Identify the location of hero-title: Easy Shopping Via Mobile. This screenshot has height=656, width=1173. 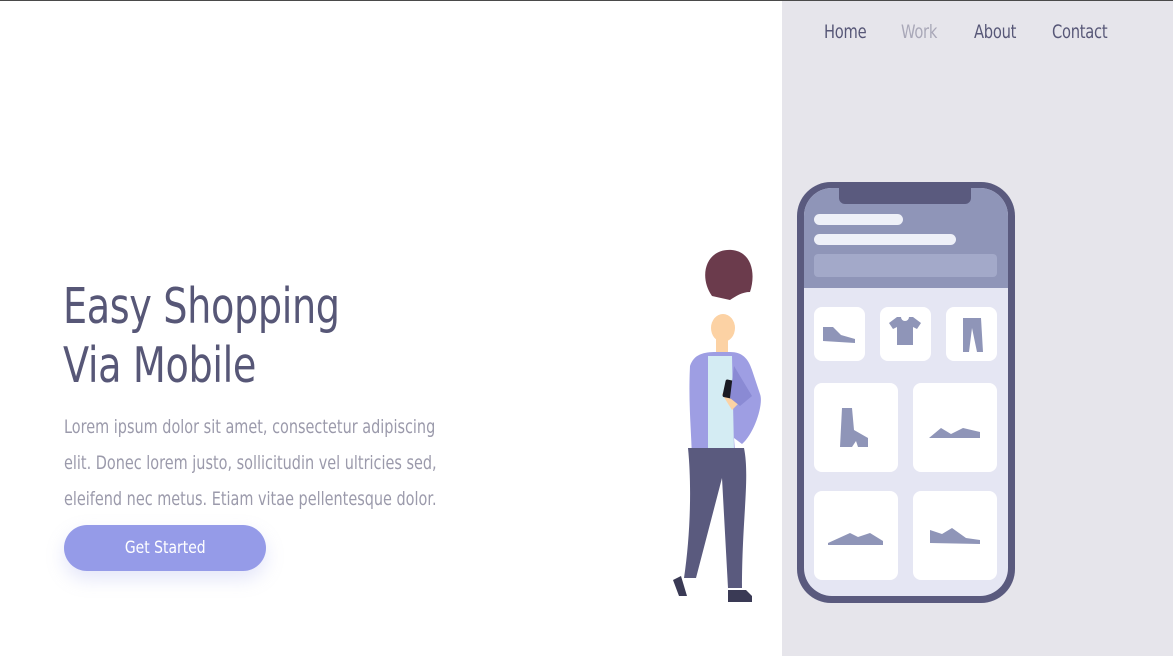
(201, 336).